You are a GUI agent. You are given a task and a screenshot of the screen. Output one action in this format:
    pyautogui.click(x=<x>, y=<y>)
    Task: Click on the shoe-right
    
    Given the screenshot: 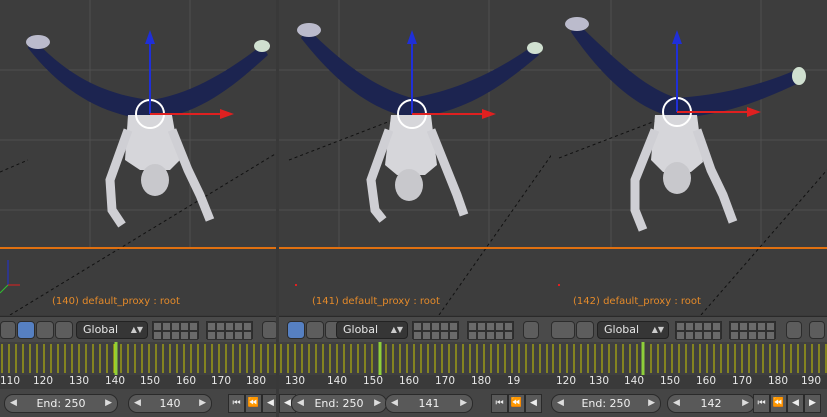 What is the action you would take?
    pyautogui.click(x=262, y=46)
    